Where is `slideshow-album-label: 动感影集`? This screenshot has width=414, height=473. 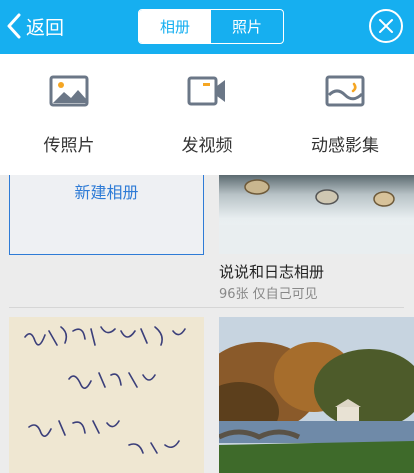 slideshow-album-label: 动感影集 is located at coordinates (345, 146).